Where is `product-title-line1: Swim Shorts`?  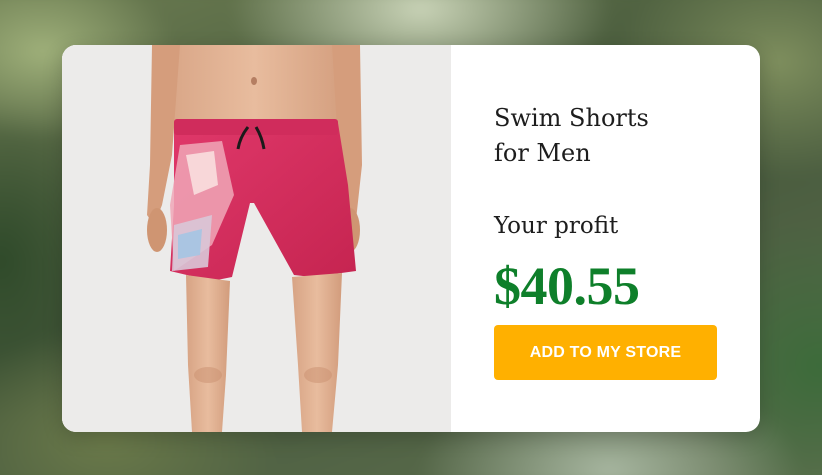
product-title-line1: Swim Shorts is located at coordinates (571, 118).